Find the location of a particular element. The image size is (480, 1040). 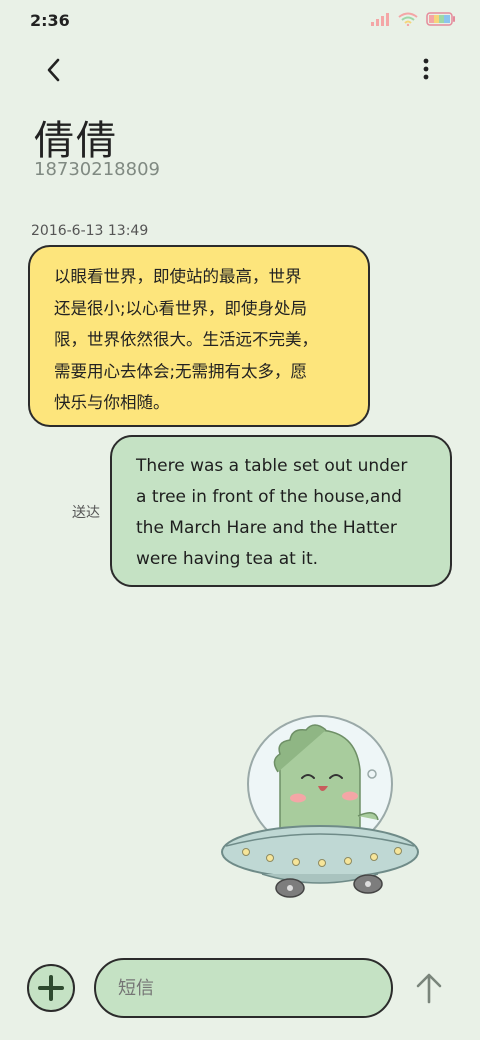

more-vertical-icon is located at coordinates (426, 69).